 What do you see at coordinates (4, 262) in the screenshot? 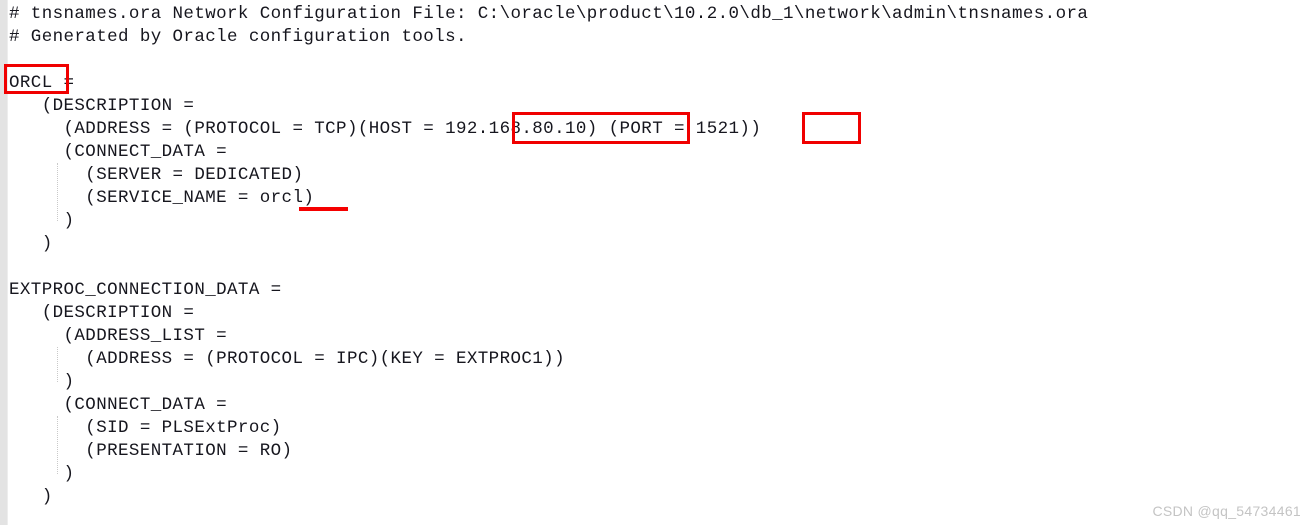
I see `editor-gutter` at bounding box center [4, 262].